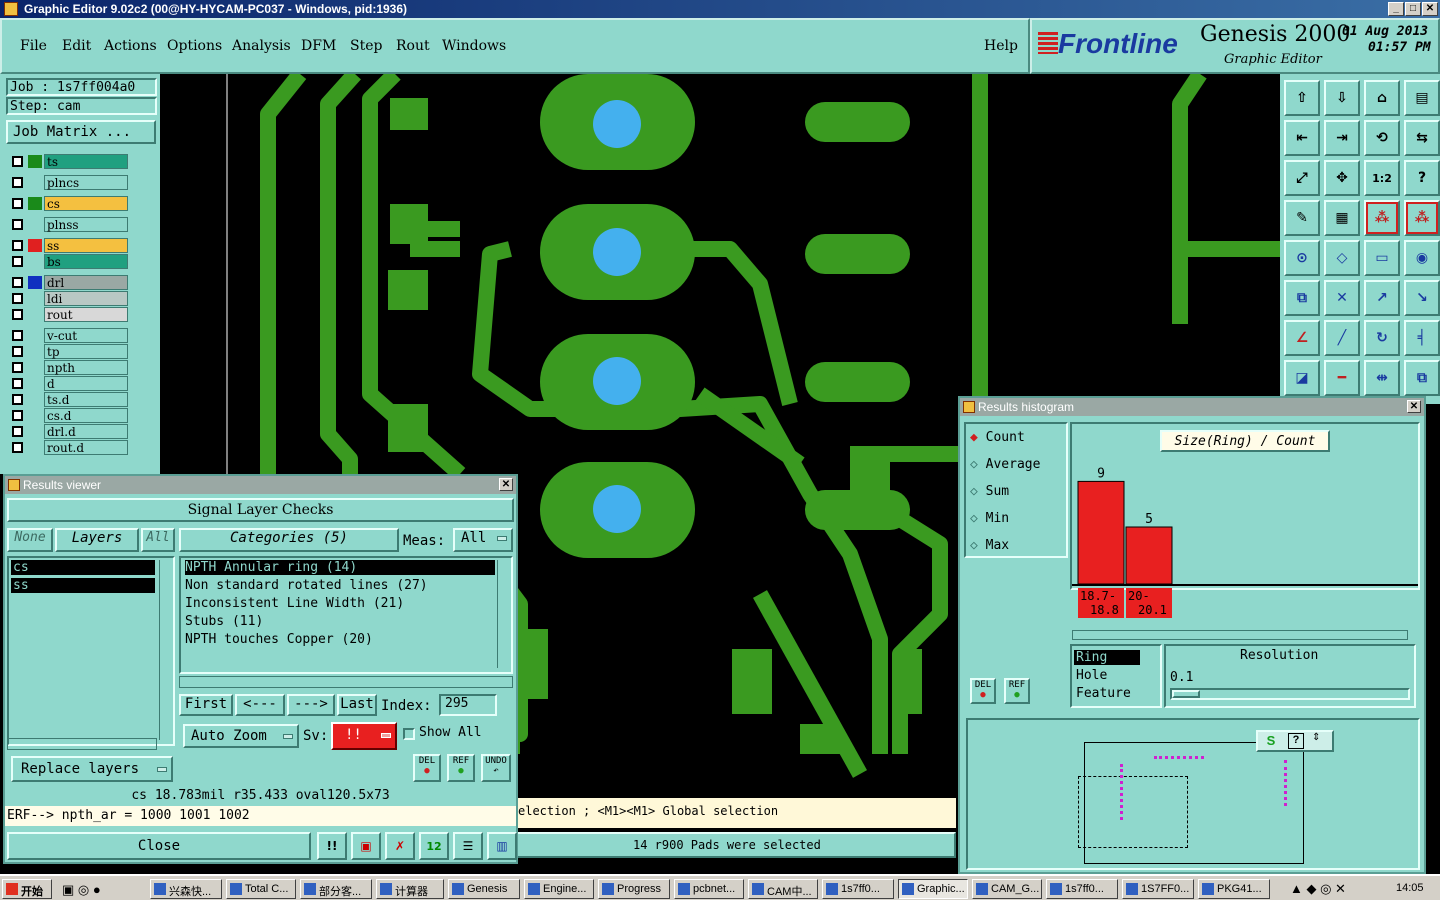  Describe the element at coordinates (1382, 298) in the screenshot. I see `move-icon: ↗` at that location.